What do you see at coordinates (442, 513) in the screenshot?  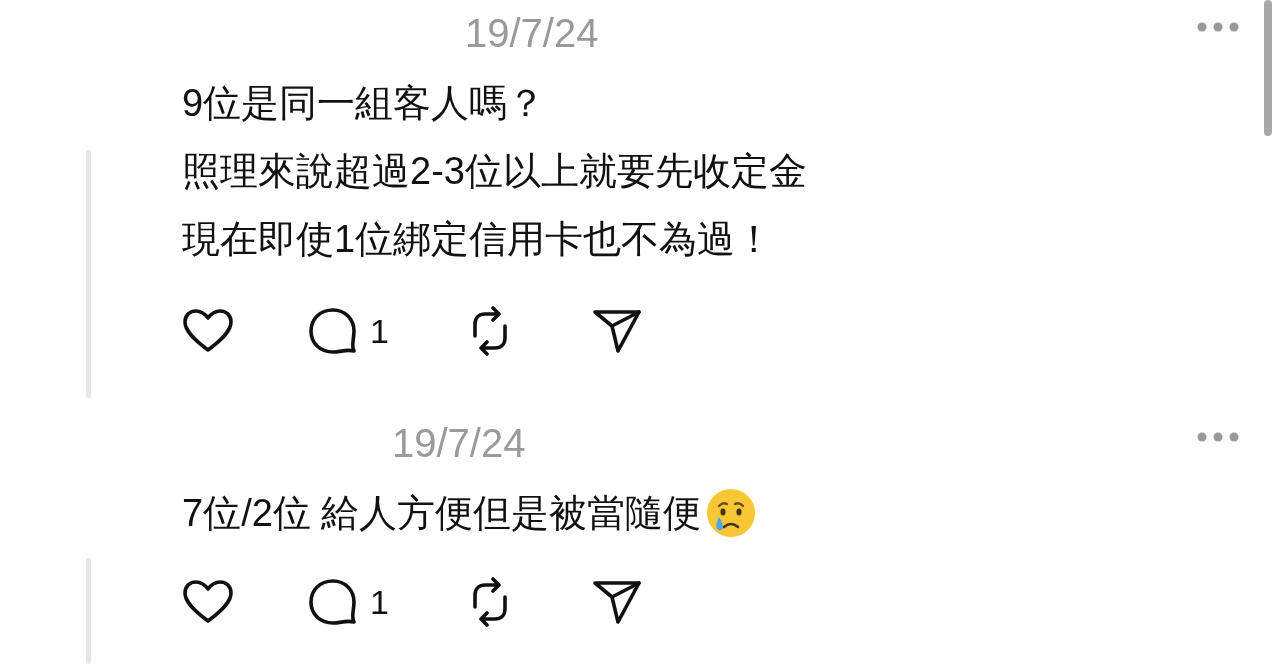 I see `post-text: 7位/2位 給人方便但是被當隨便` at bounding box center [442, 513].